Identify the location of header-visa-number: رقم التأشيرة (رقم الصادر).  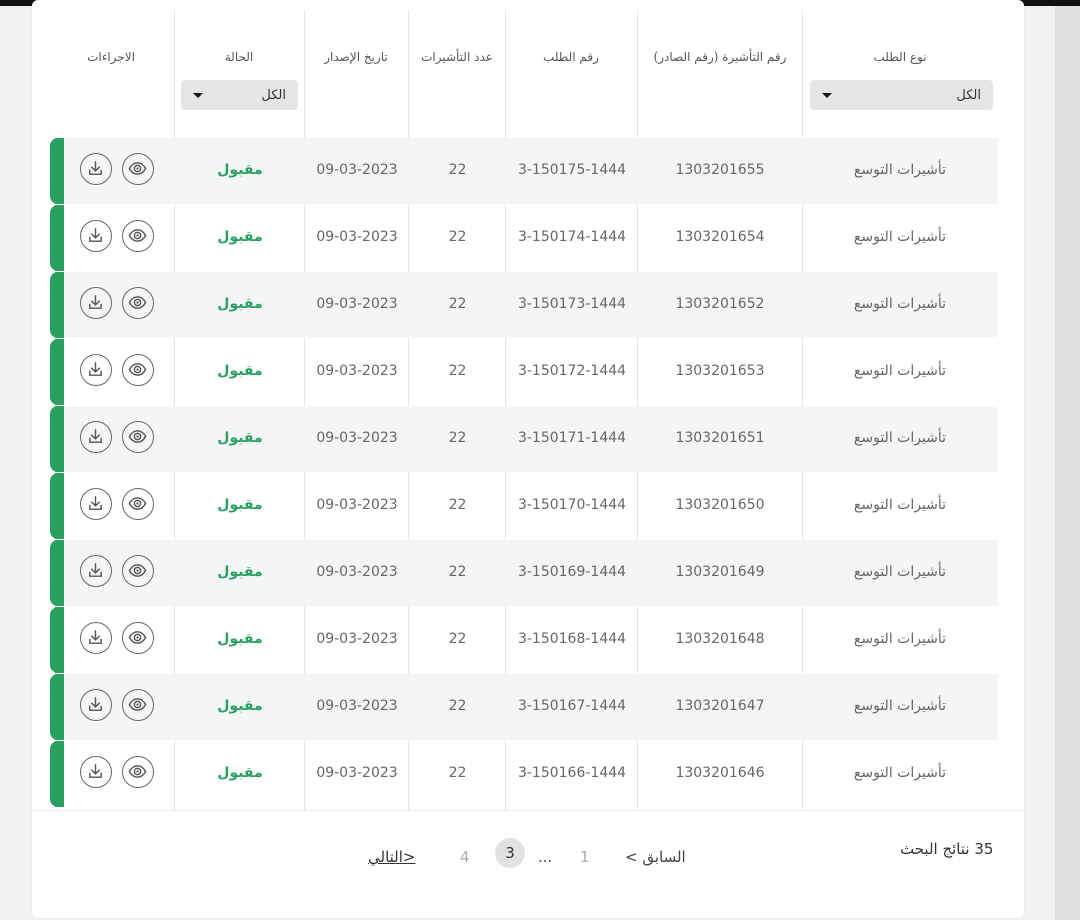
(720, 57).